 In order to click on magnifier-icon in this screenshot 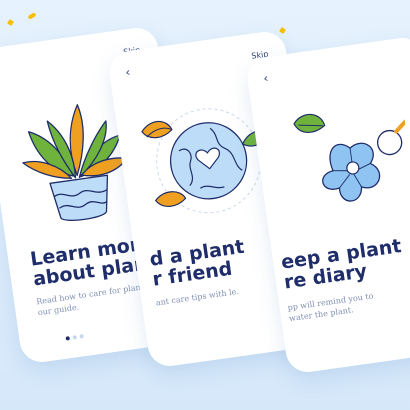, I will do `click(392, 136)`.